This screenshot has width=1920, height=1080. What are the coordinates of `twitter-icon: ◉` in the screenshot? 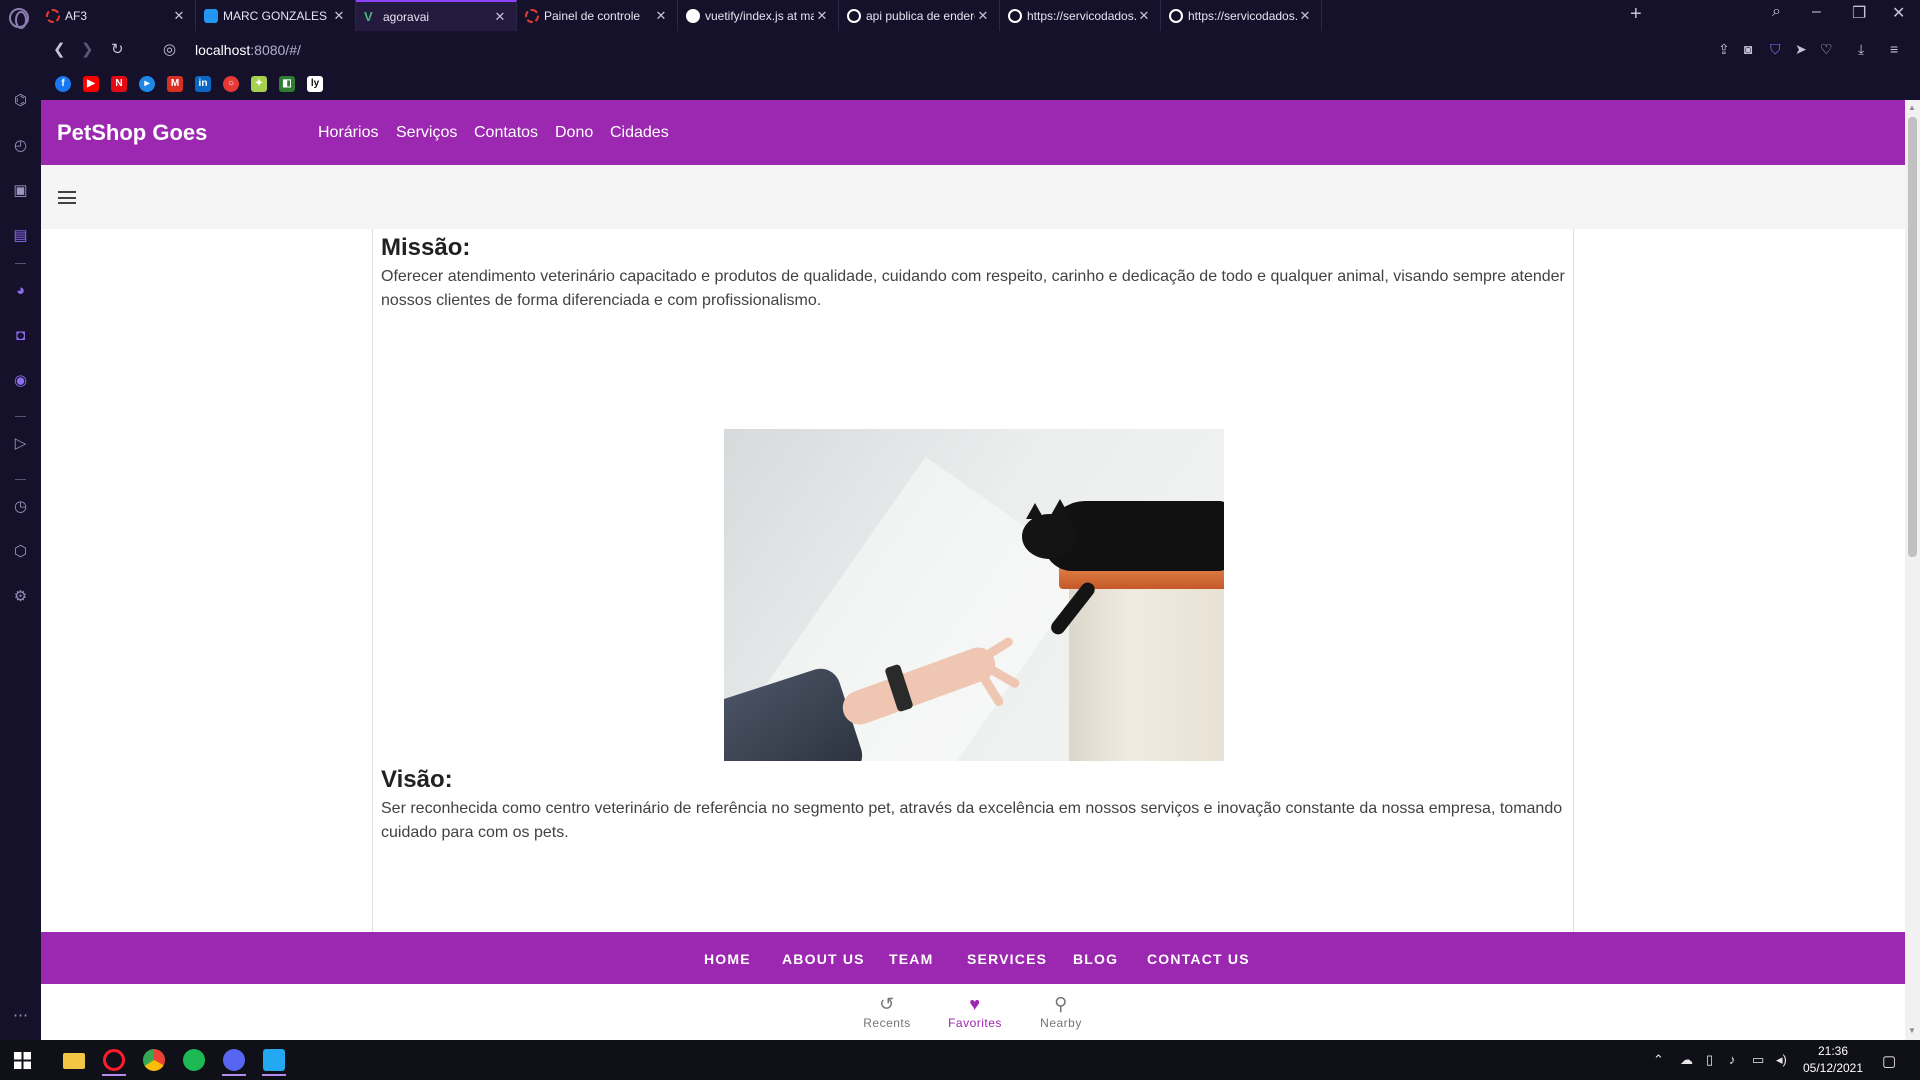 It's located at (20, 380).